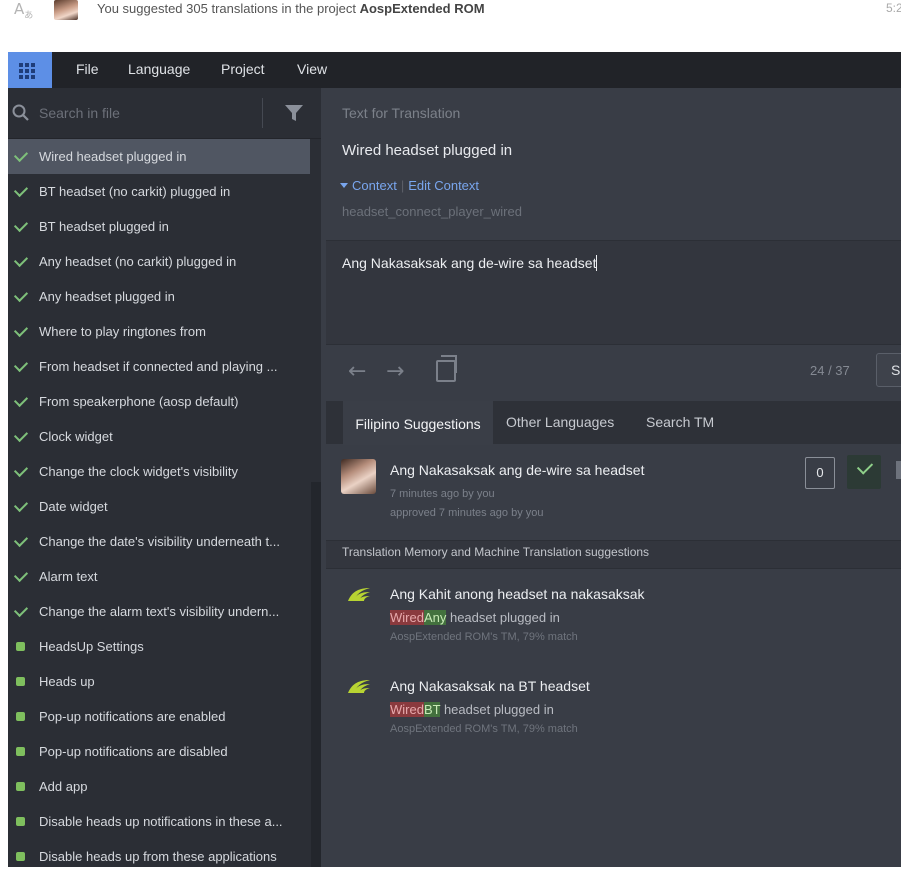 The image size is (901, 874). What do you see at coordinates (368, 185) in the screenshot?
I see `context-toggle: Context` at bounding box center [368, 185].